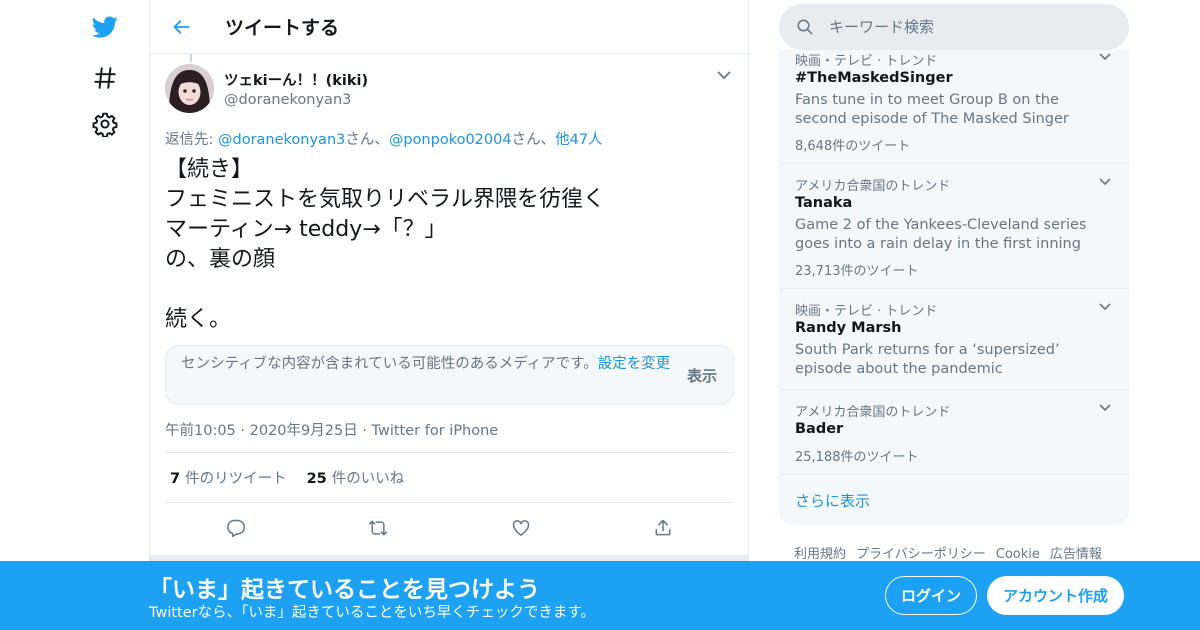 The width and height of the screenshot is (1200, 630). What do you see at coordinates (954, 432) in the screenshot?
I see `trend-item: アメリカ合衆国のトレンド Bader 25,188件のツイート` at bounding box center [954, 432].